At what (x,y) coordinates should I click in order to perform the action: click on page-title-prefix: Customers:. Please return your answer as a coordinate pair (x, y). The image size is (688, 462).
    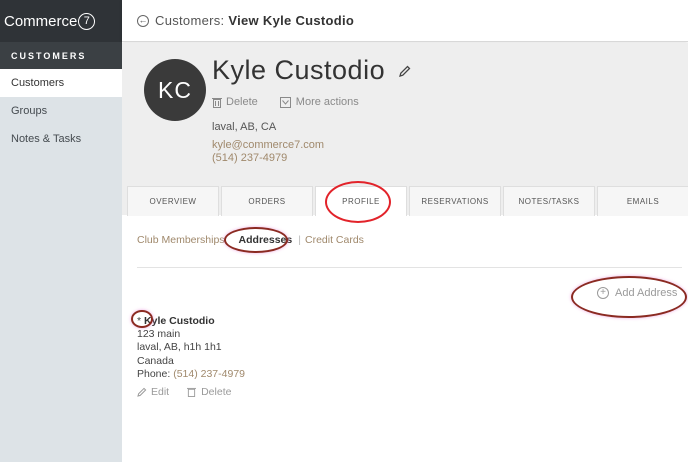
    Looking at the image, I should click on (192, 20).